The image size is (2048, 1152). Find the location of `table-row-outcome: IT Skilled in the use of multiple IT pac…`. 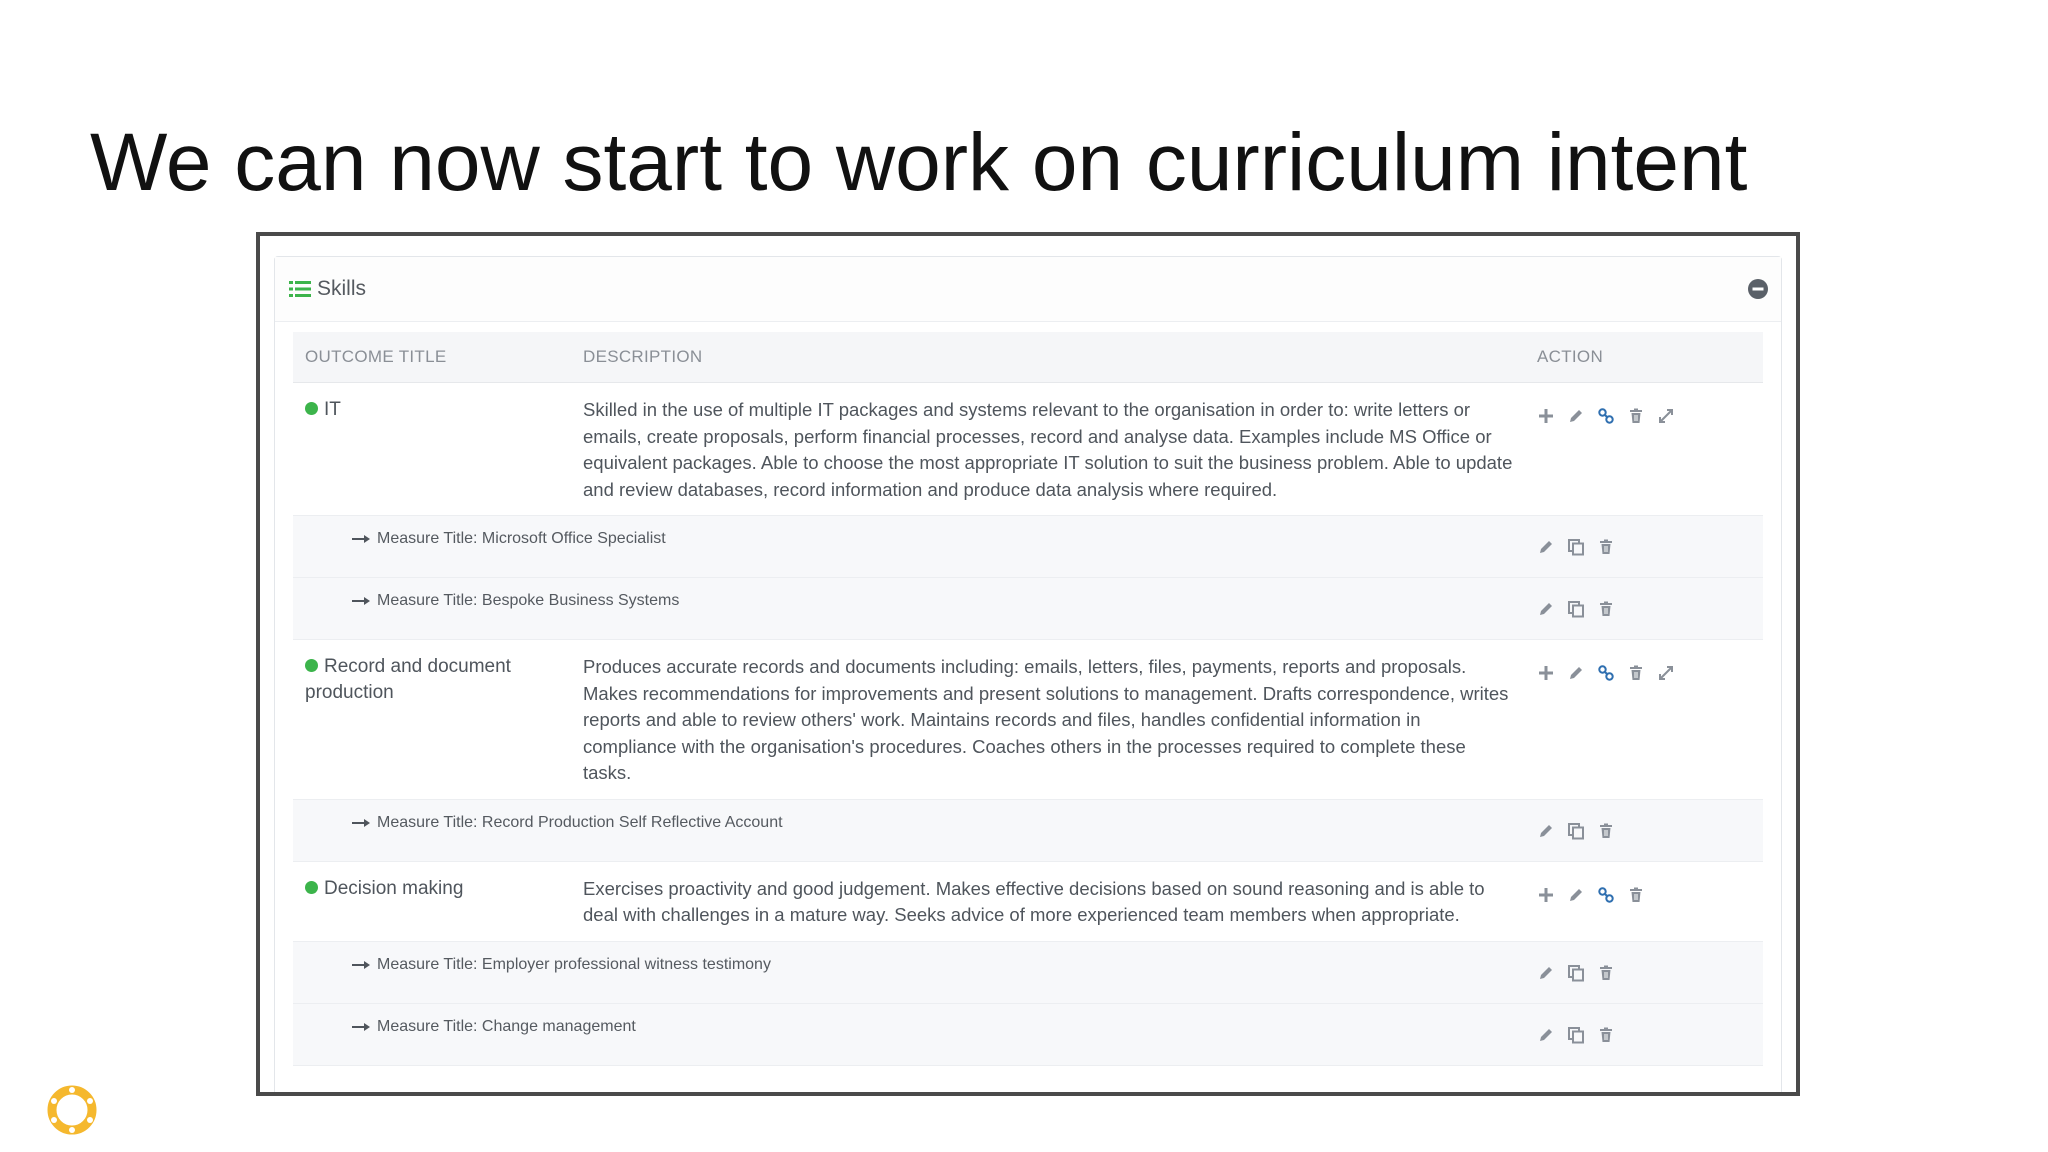

table-row-outcome: IT Skilled in the use of multiple IT pac… is located at coordinates (1028, 449).